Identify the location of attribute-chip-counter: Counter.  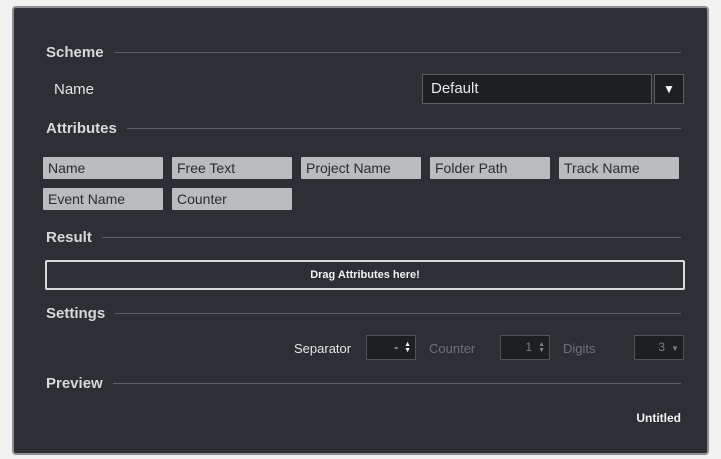
(232, 199).